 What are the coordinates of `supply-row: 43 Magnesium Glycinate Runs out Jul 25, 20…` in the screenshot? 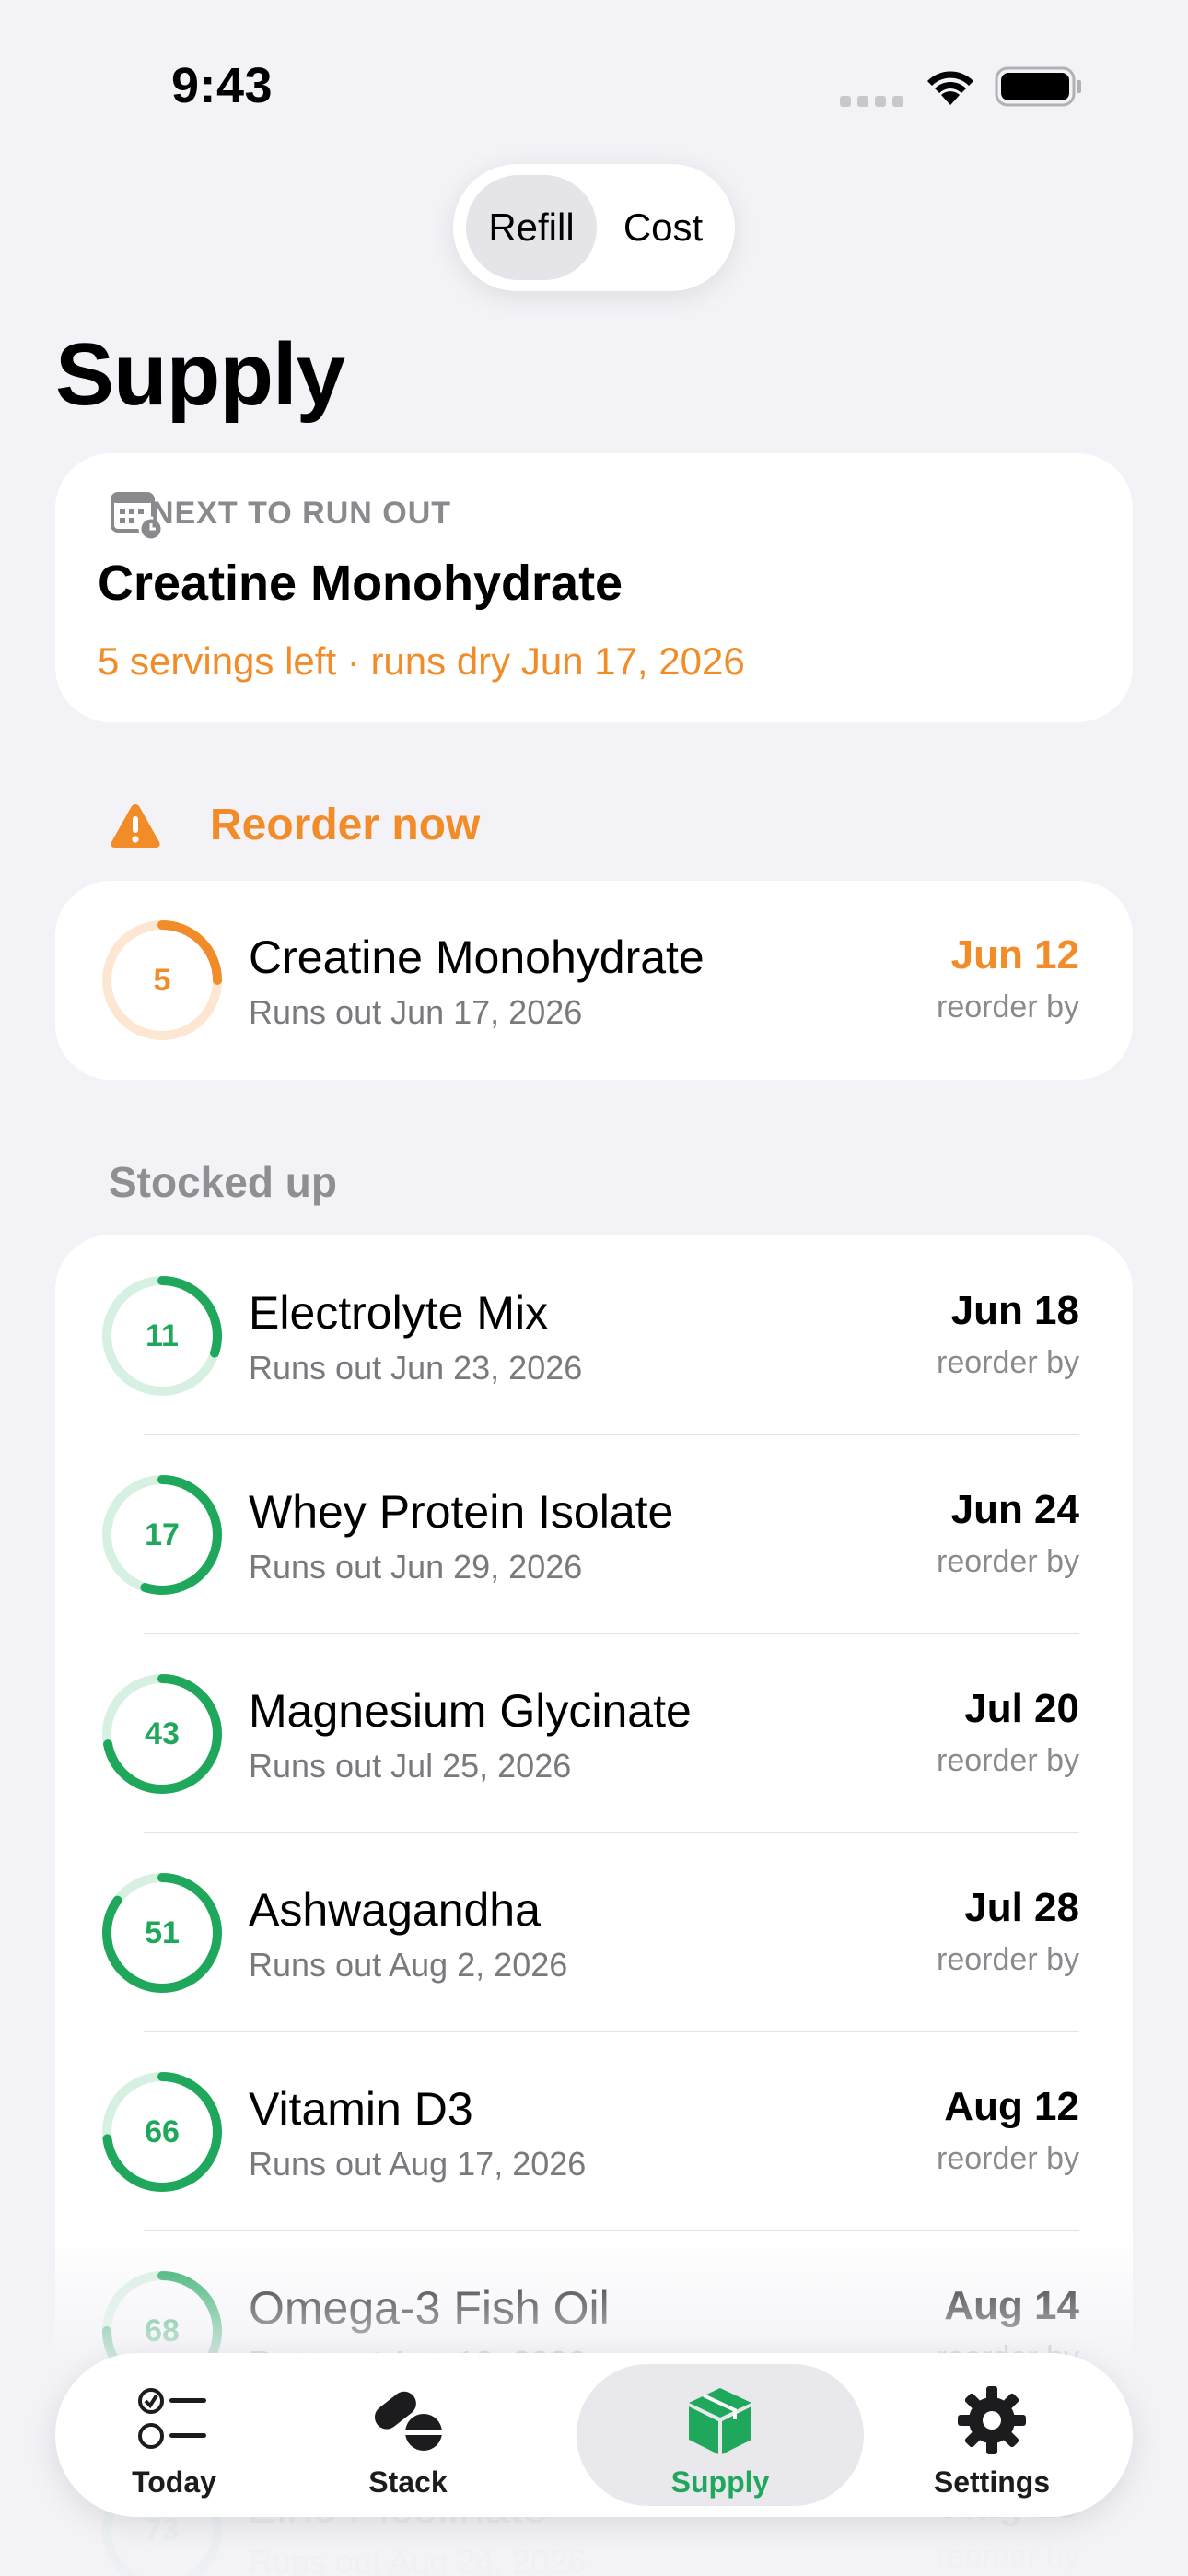 It's located at (594, 1733).